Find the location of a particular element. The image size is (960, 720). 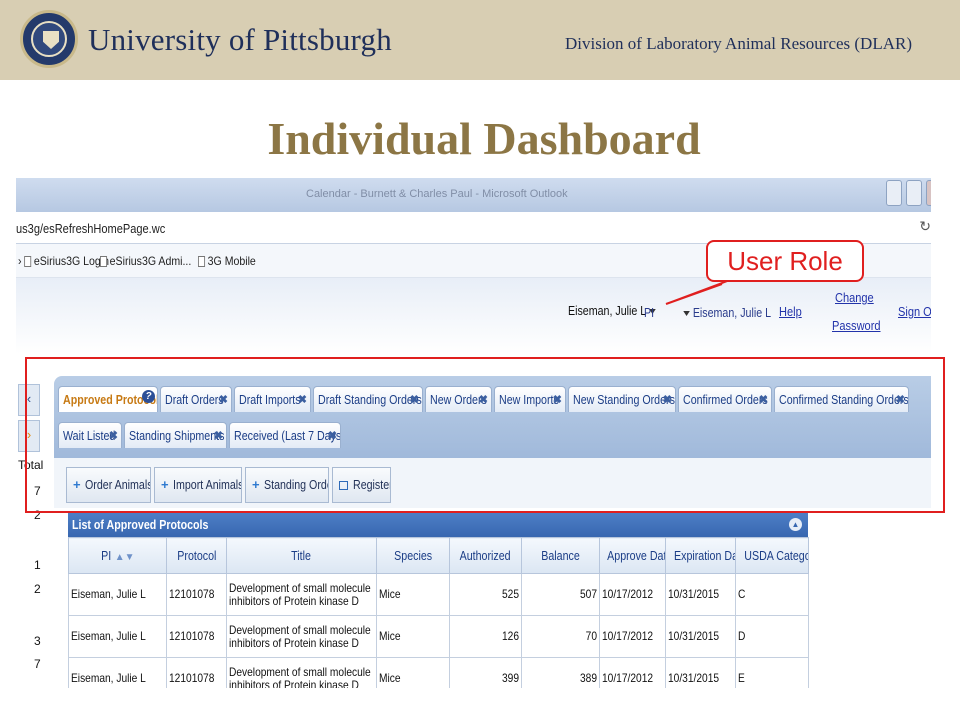

column-header-approve-date: Approve Date is located at coordinates (632, 555).